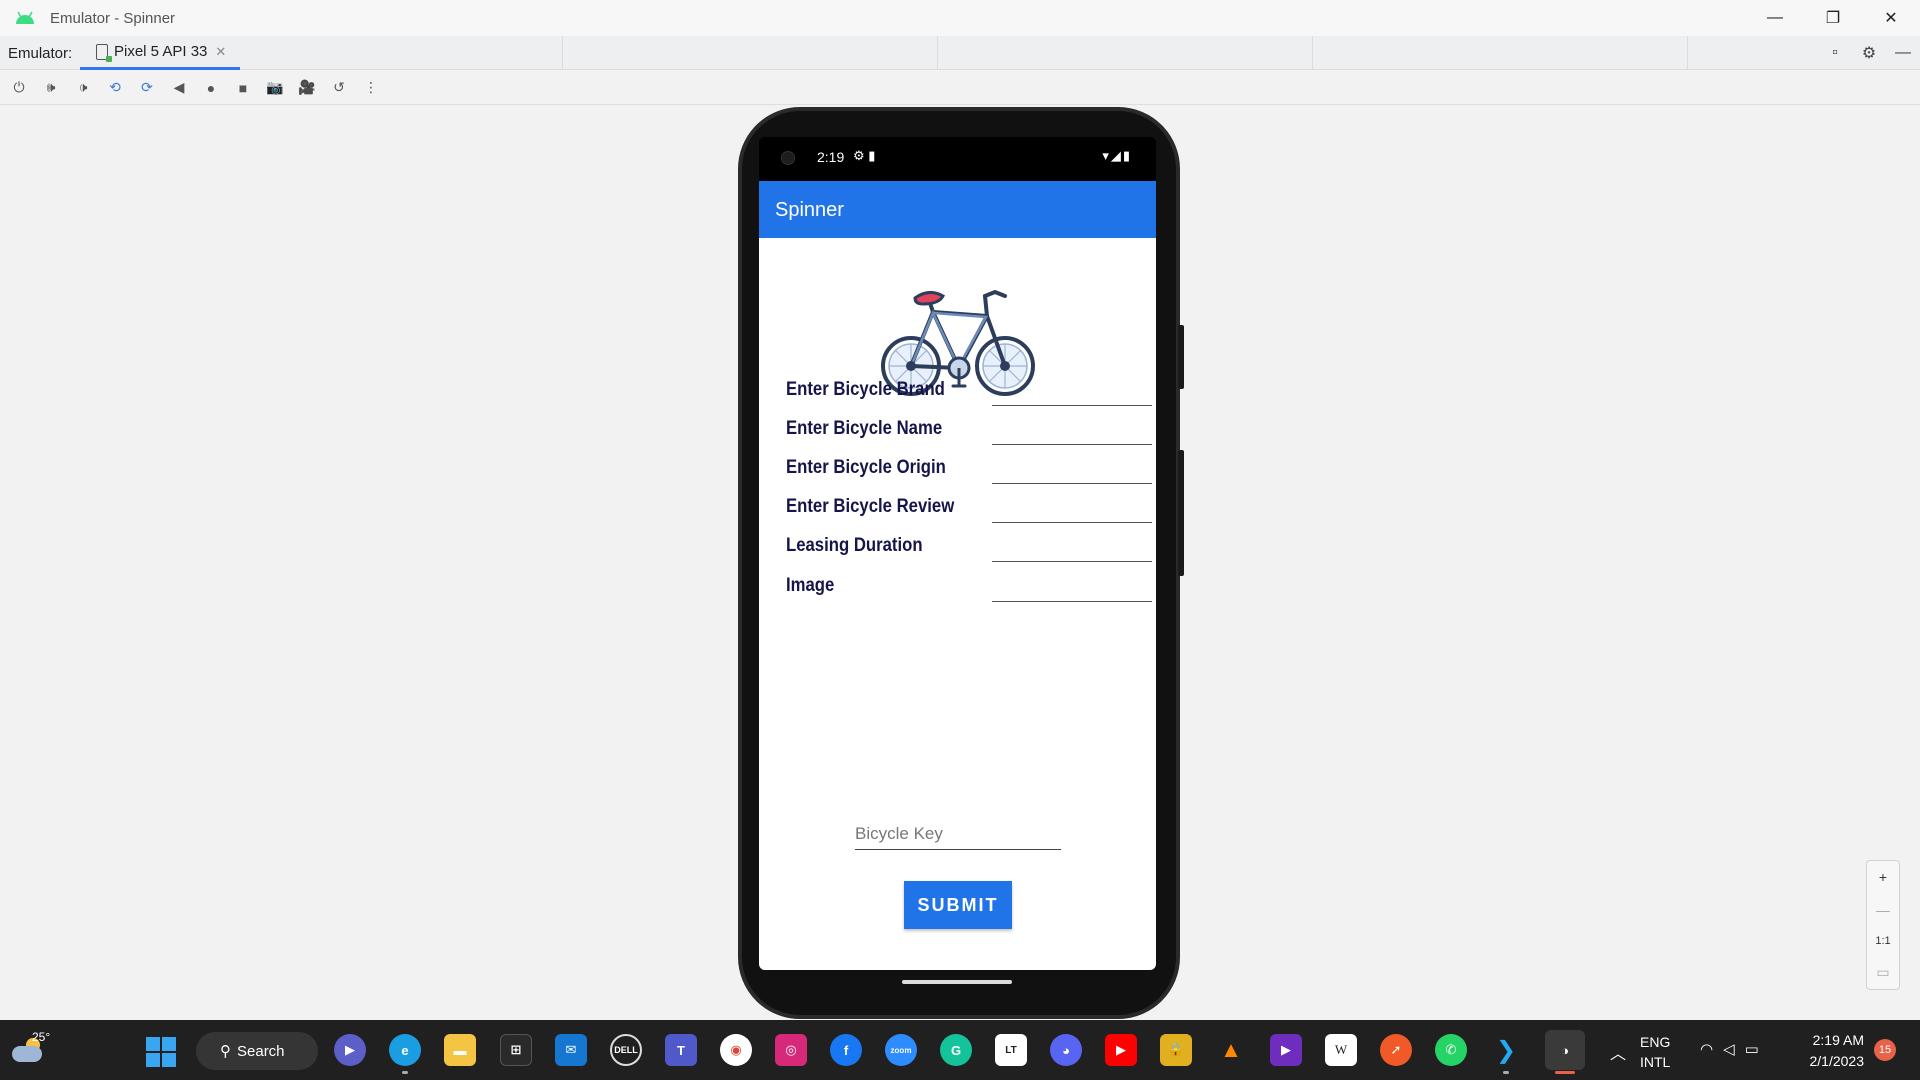 Image resolution: width=1920 pixels, height=1080 pixels. I want to click on dock-icon: ▫, so click(1835, 53).